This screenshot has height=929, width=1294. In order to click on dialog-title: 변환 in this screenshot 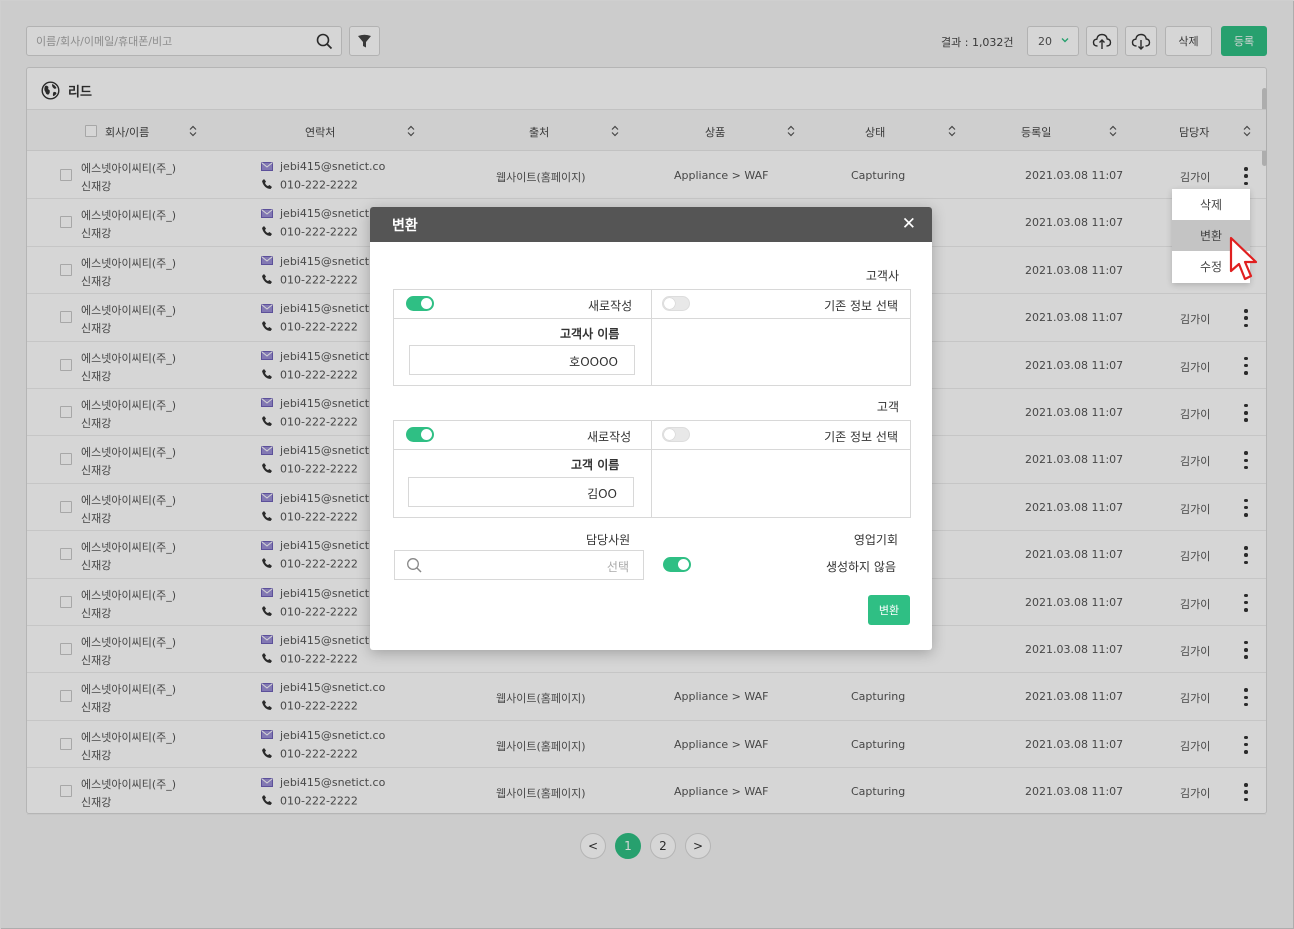, I will do `click(405, 225)`.